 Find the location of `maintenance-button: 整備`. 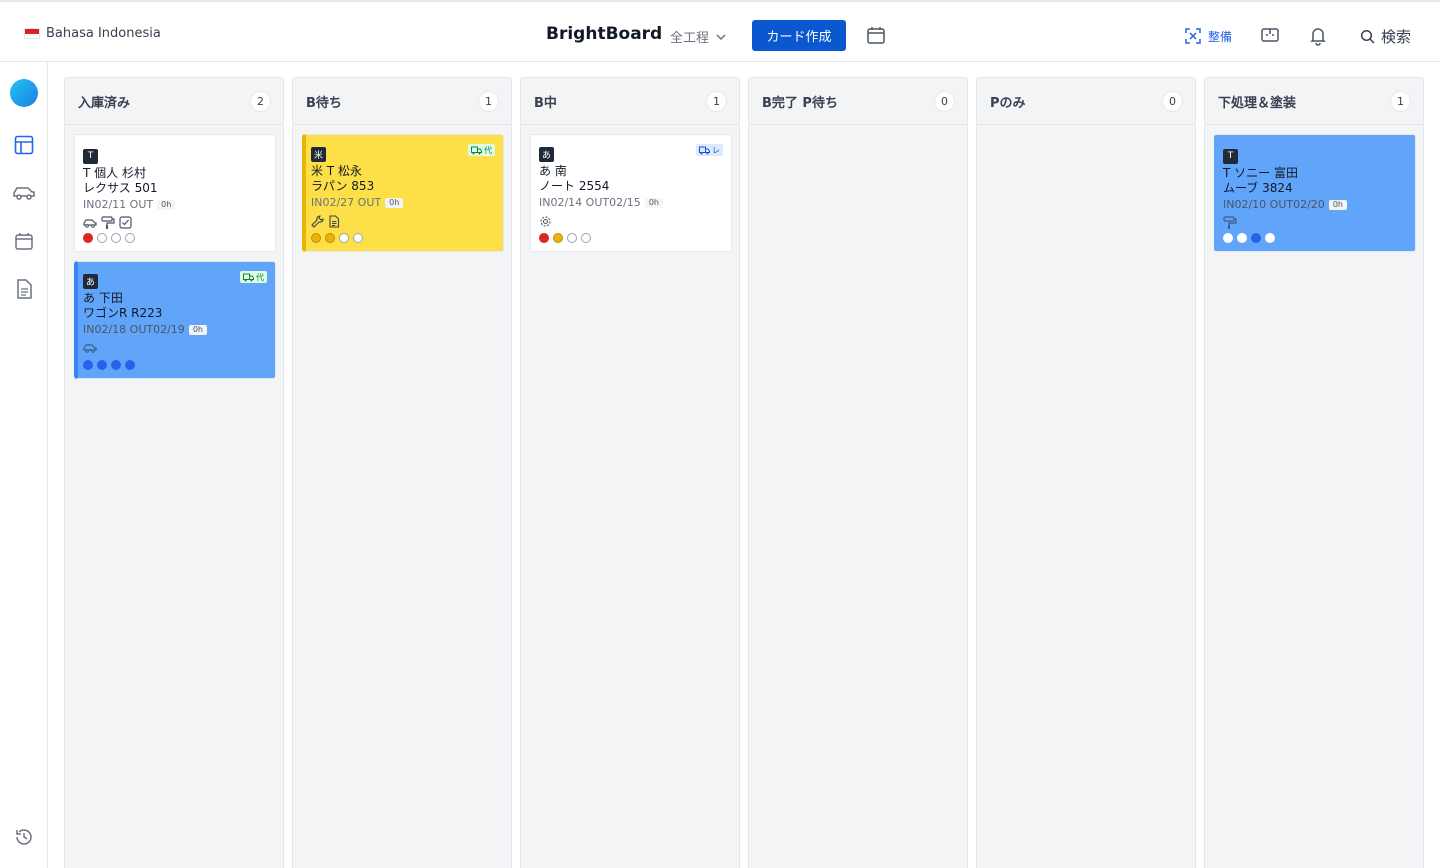

maintenance-button: 整備 is located at coordinates (1208, 36).